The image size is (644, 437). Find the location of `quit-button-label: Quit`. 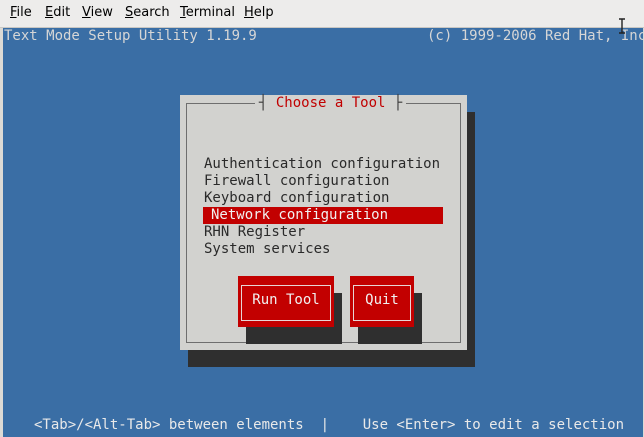

quit-button-label: Quit is located at coordinates (382, 303).